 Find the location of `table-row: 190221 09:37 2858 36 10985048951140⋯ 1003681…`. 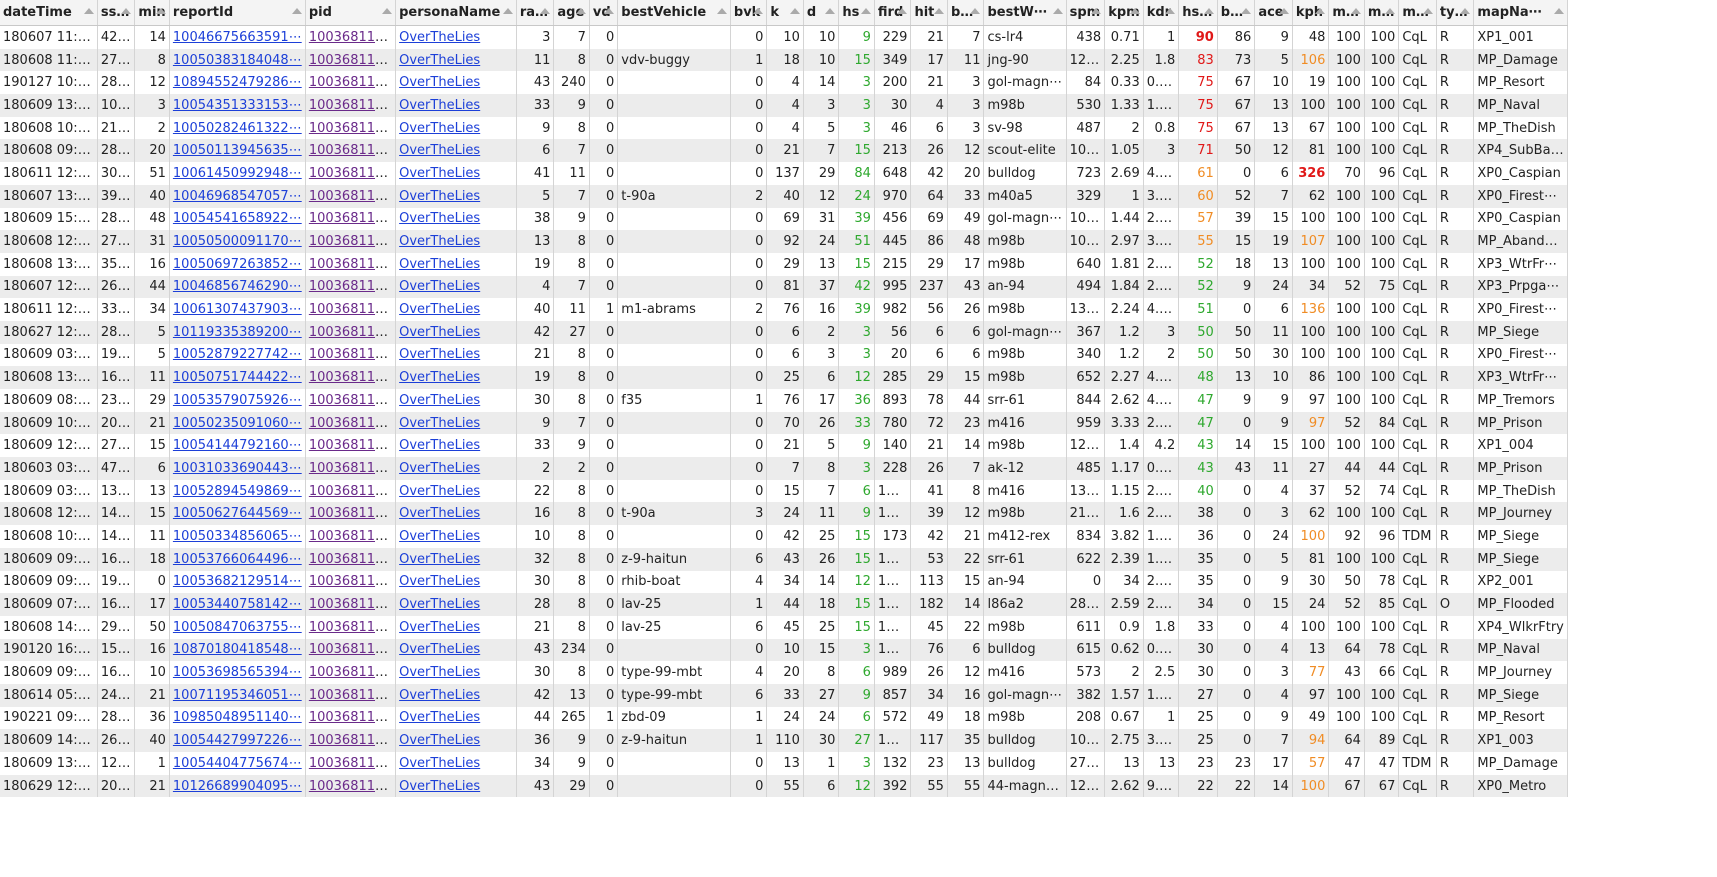

table-row: 190221 09:37 2858 36 10985048951140⋯ 1003681… is located at coordinates (784, 718).